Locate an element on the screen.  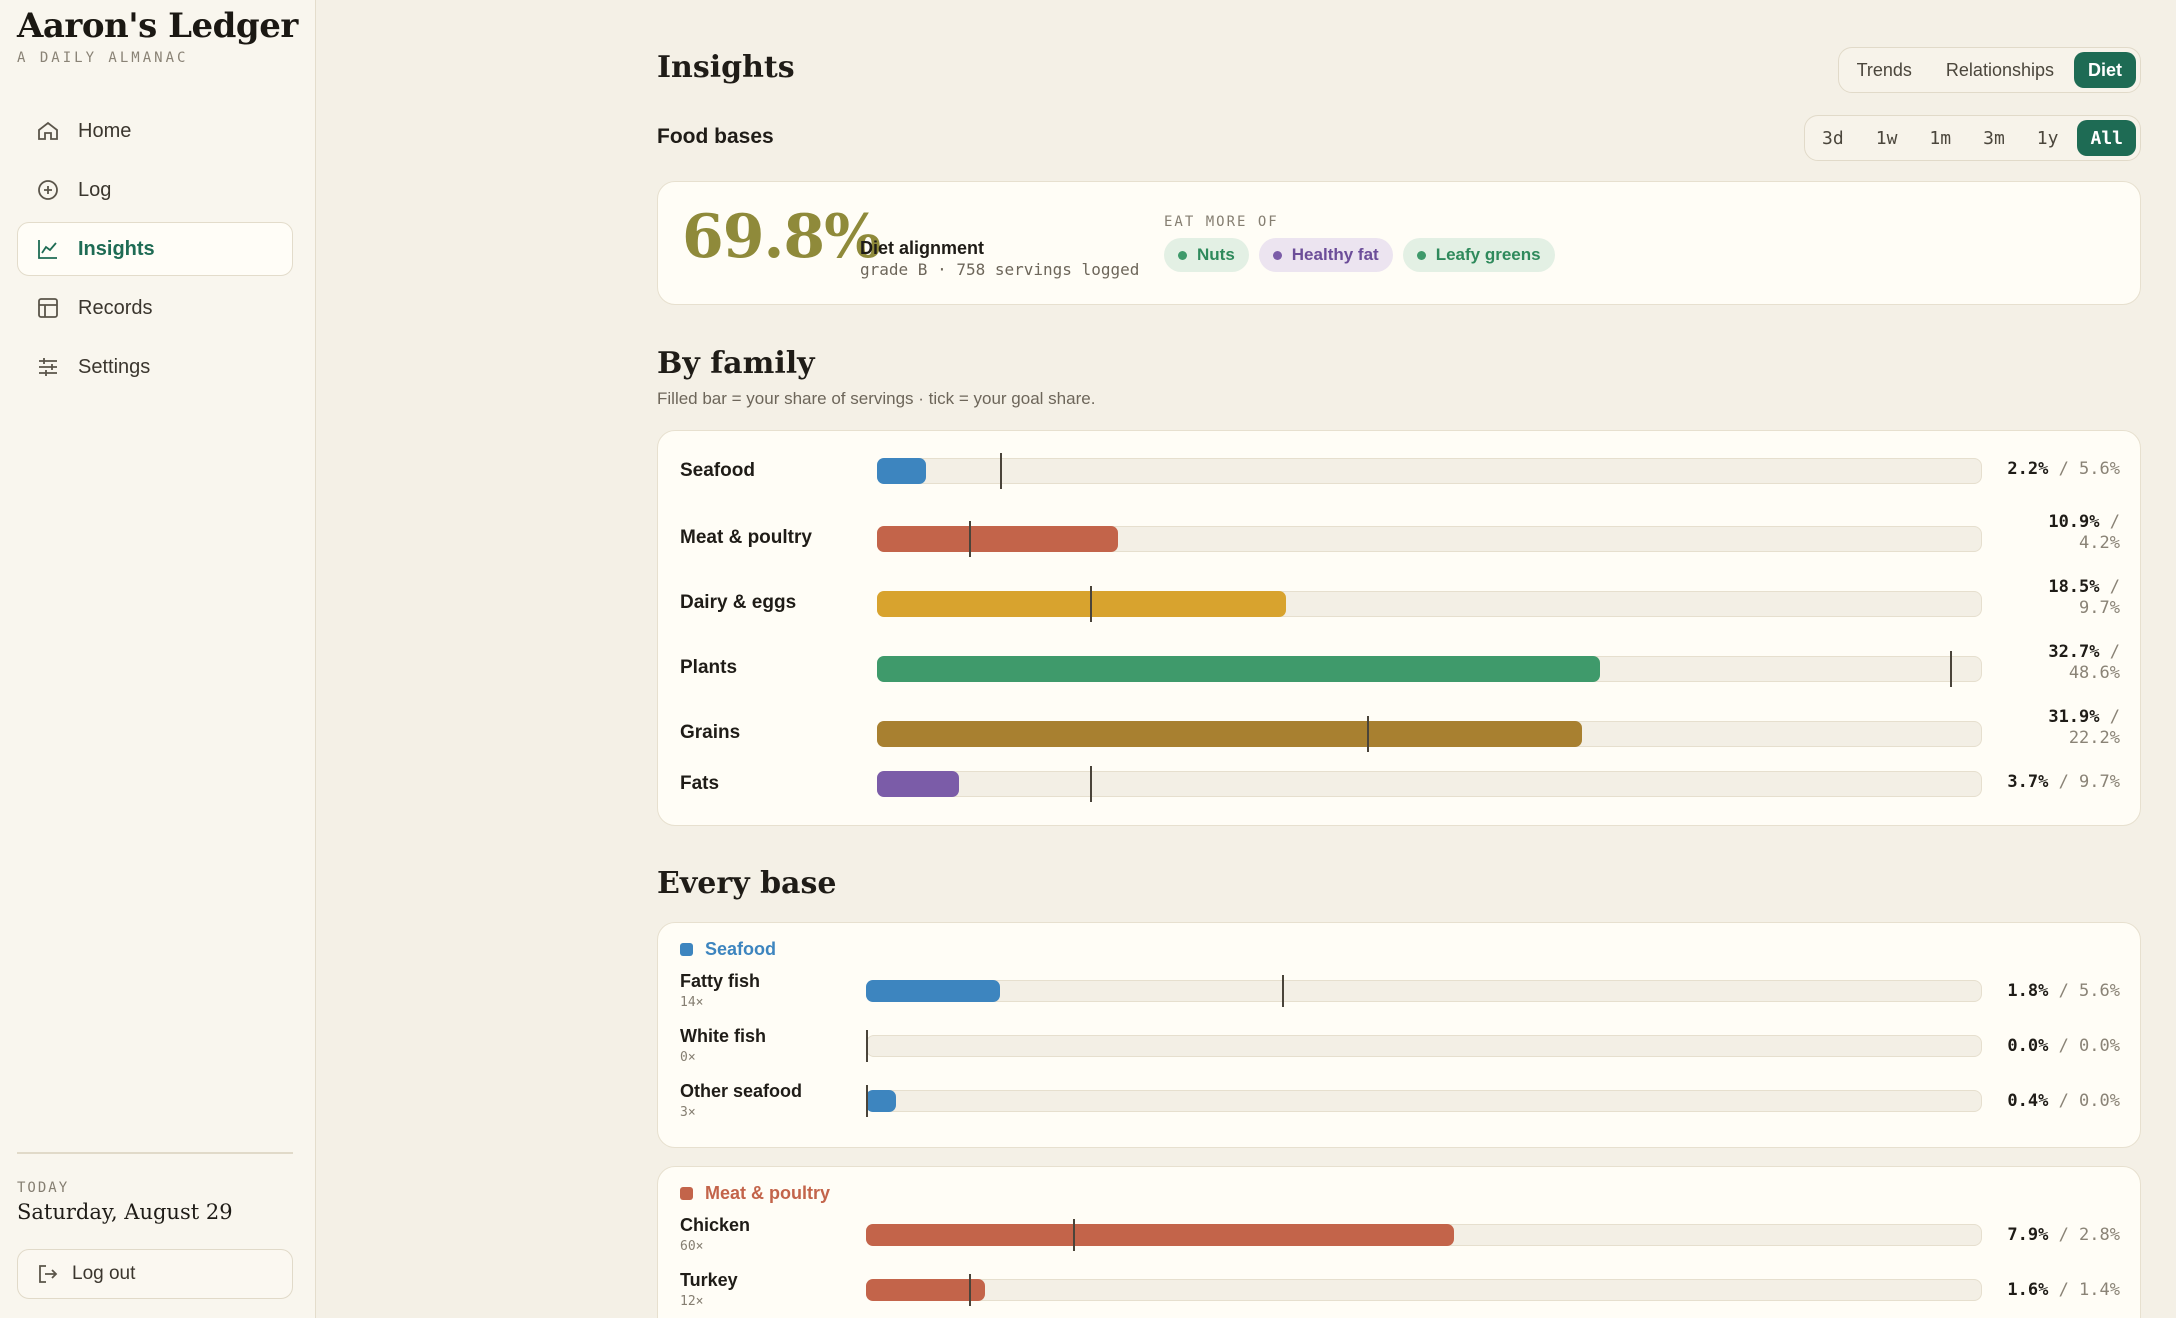
base-name: Turkey is located at coordinates (709, 1280).